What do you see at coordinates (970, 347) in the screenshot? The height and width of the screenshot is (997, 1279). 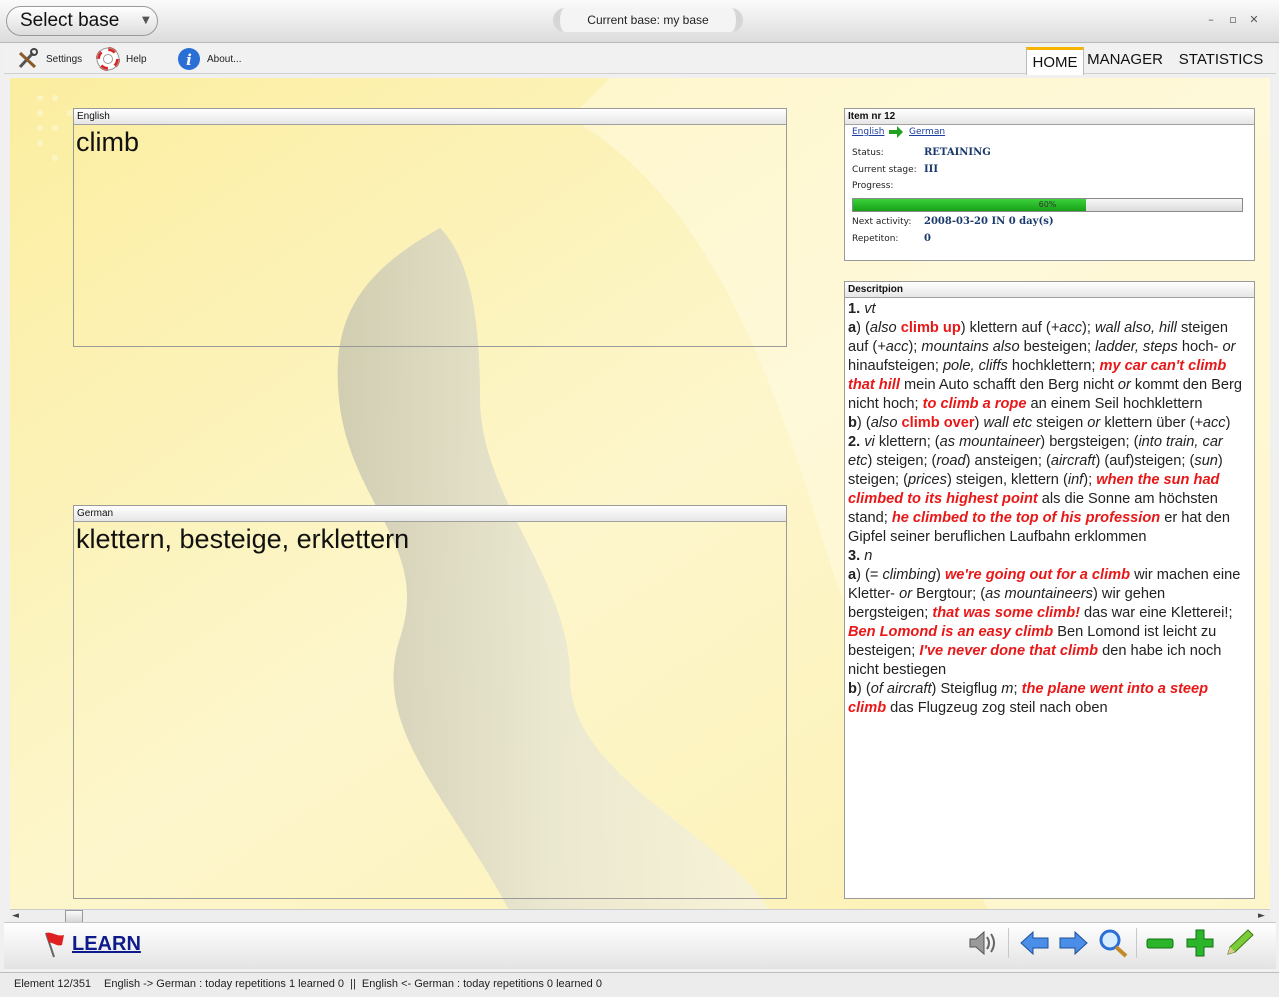 I see `description-fragment: mountains also` at bounding box center [970, 347].